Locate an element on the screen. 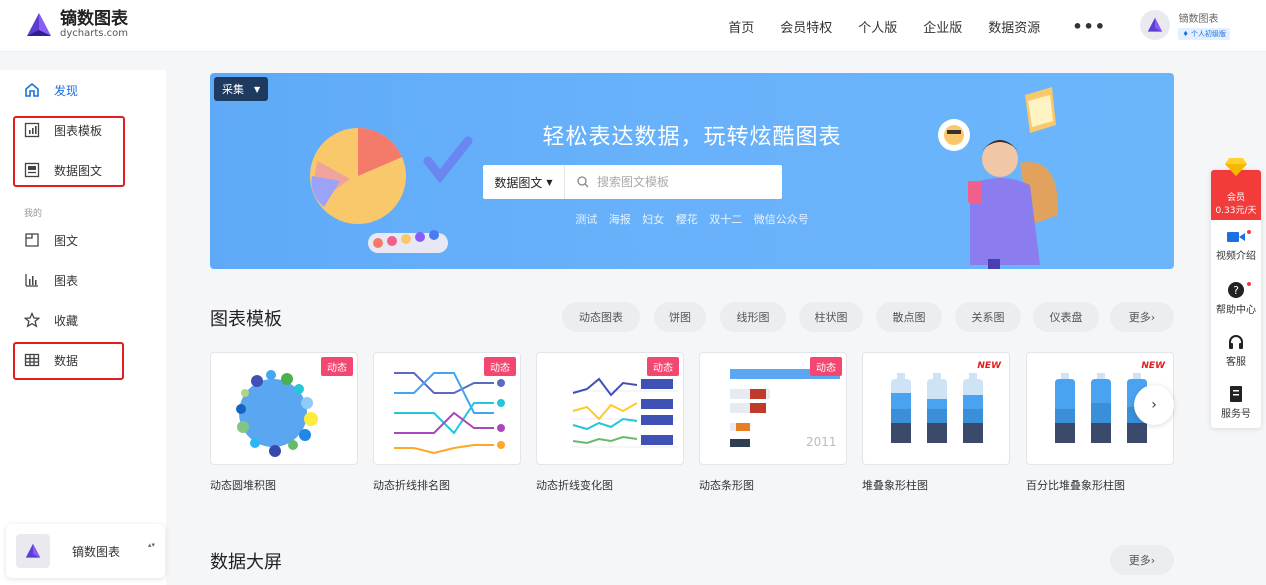 The width and height of the screenshot is (1266, 585). sort-arrows-icon: ▴▾ is located at coordinates (151, 545).